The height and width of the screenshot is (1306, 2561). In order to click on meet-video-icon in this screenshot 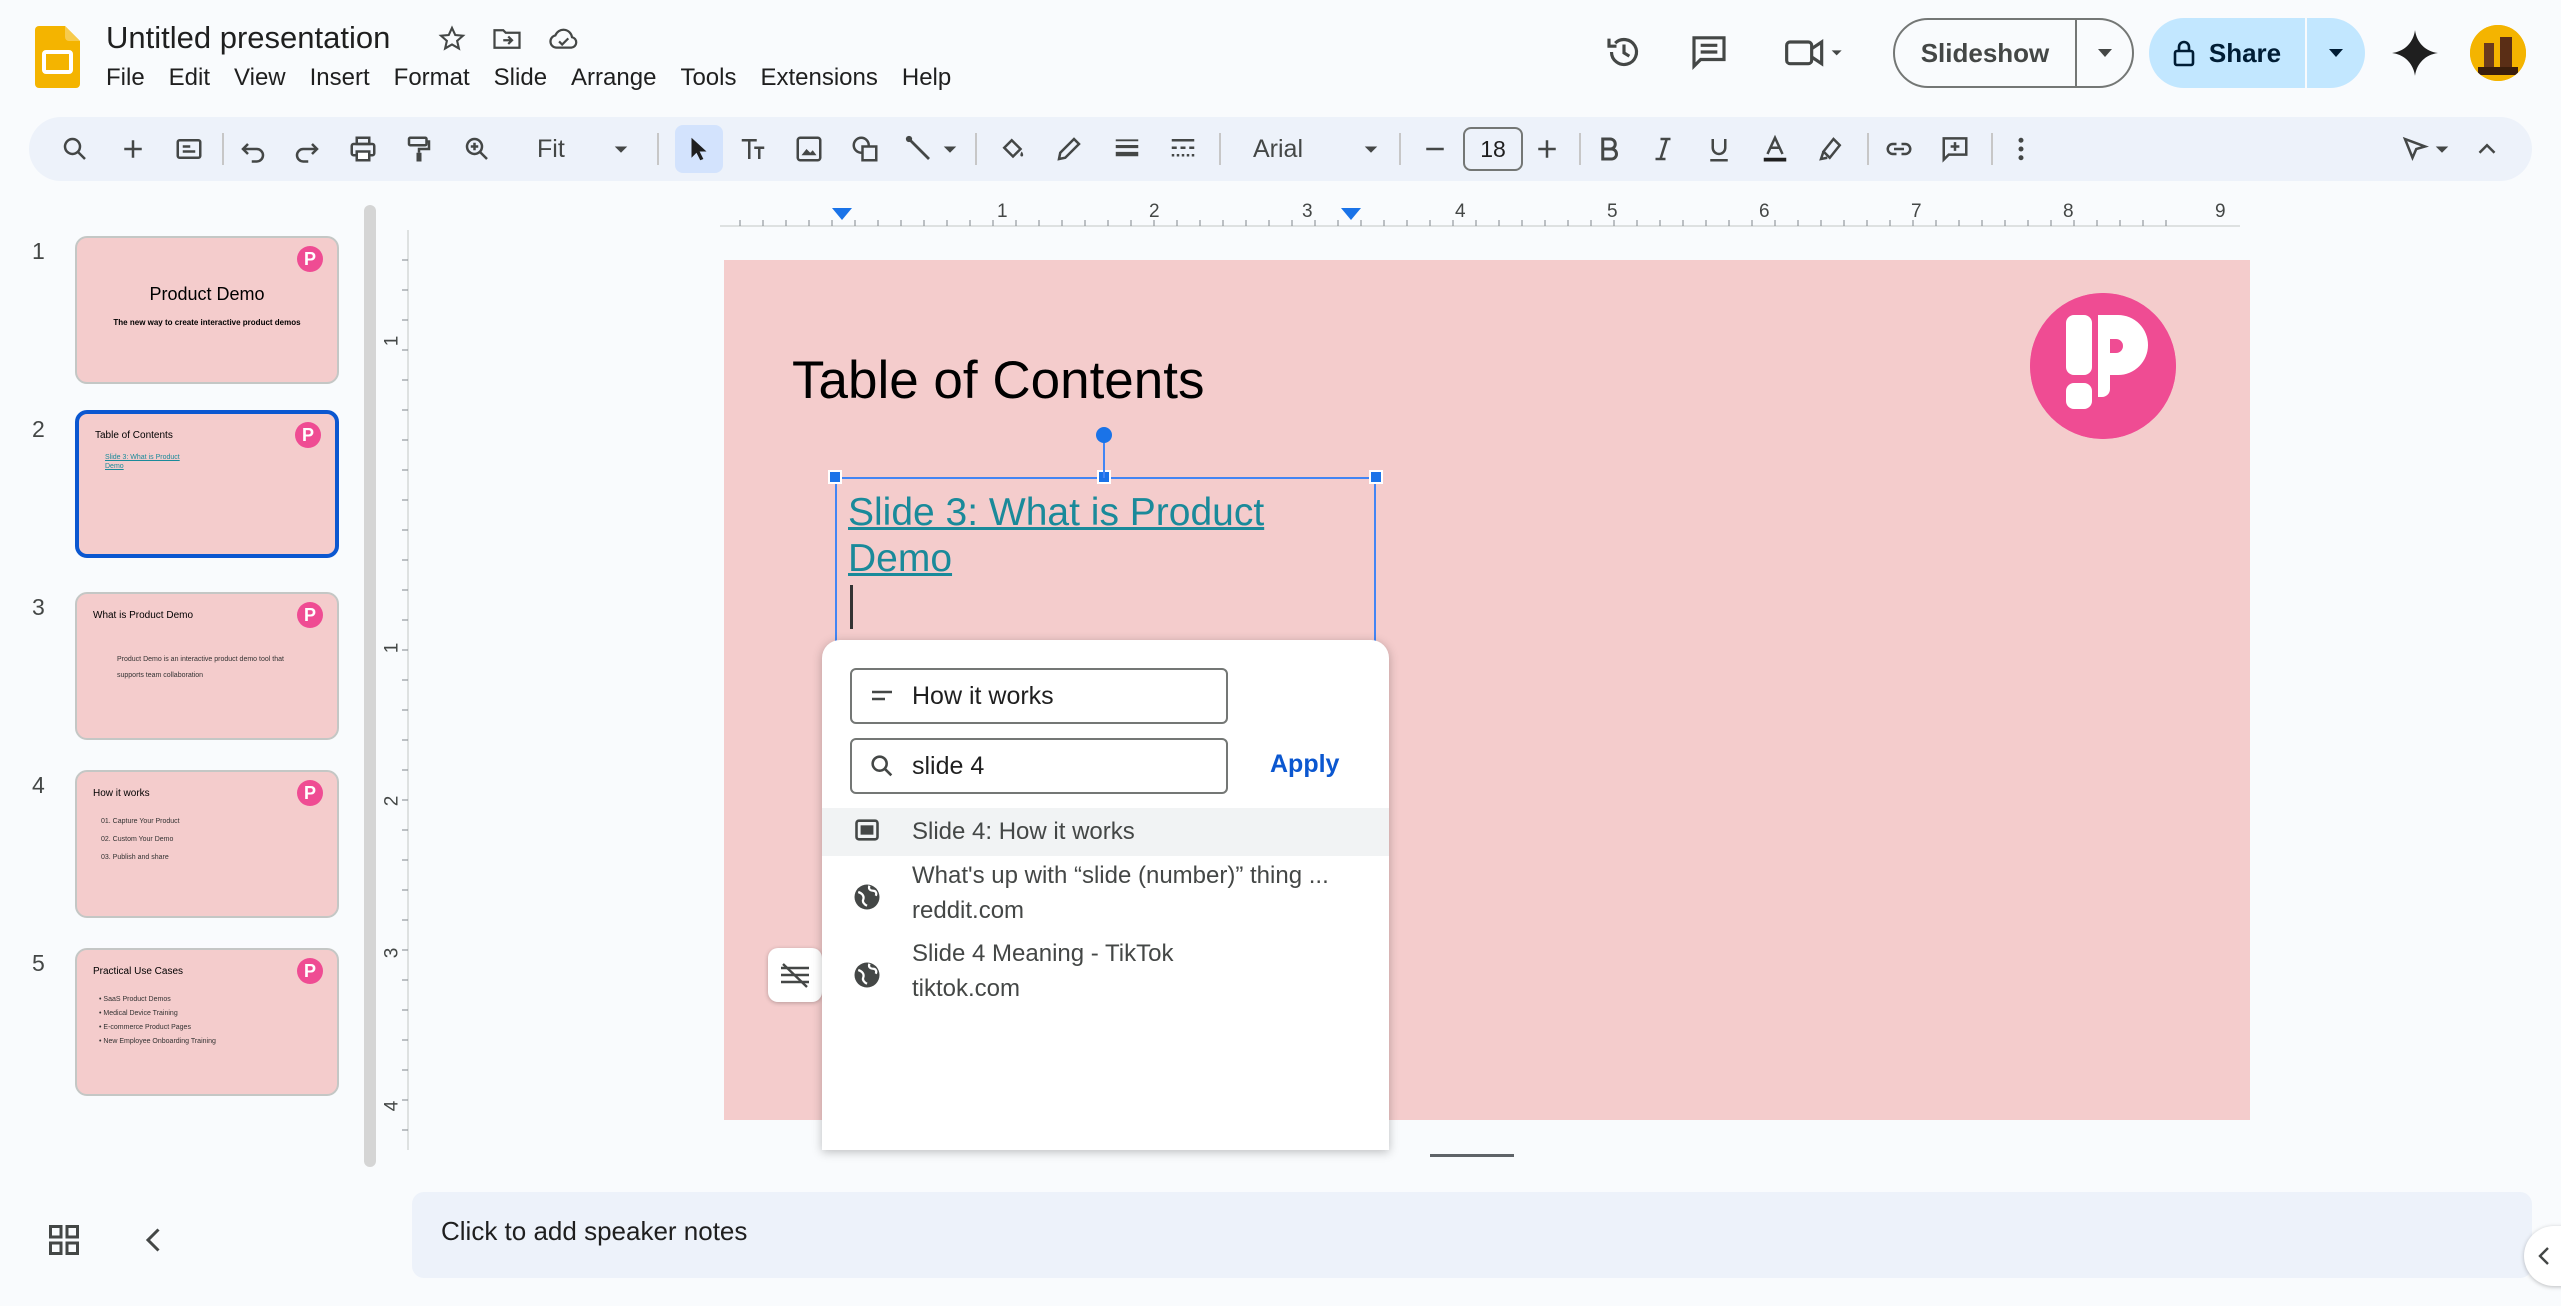, I will do `click(1815, 52)`.